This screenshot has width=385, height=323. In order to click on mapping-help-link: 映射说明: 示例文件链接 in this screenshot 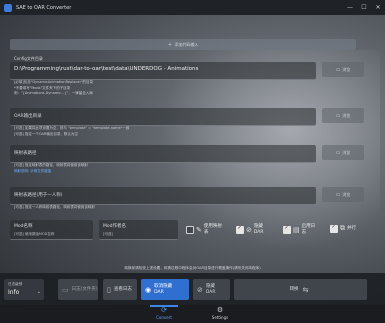, I will do `click(51, 172)`.